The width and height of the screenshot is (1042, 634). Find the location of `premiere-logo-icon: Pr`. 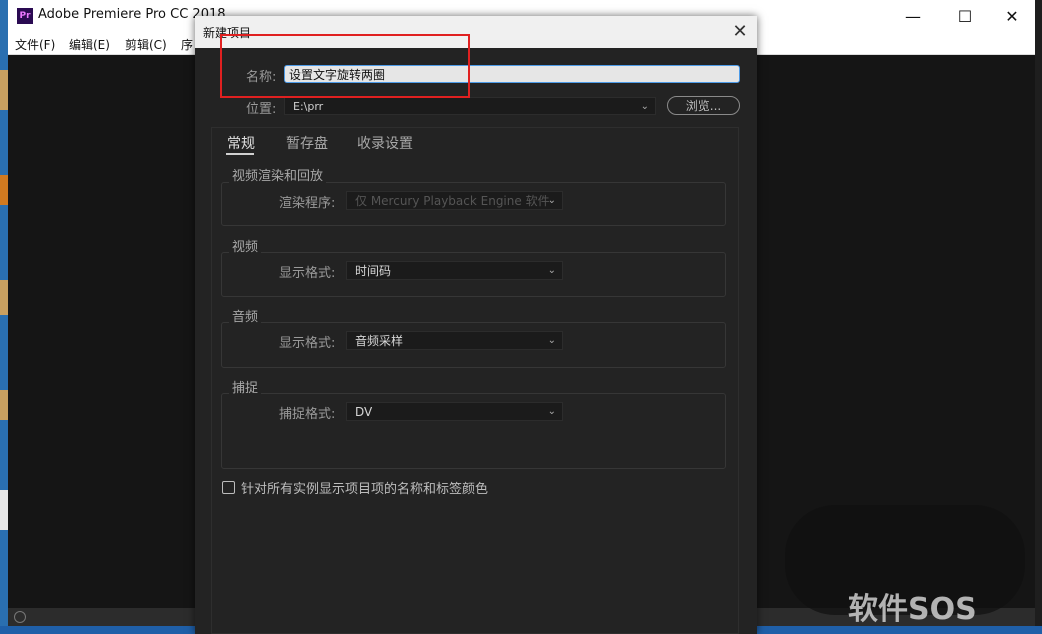

premiere-logo-icon: Pr is located at coordinates (25, 16).